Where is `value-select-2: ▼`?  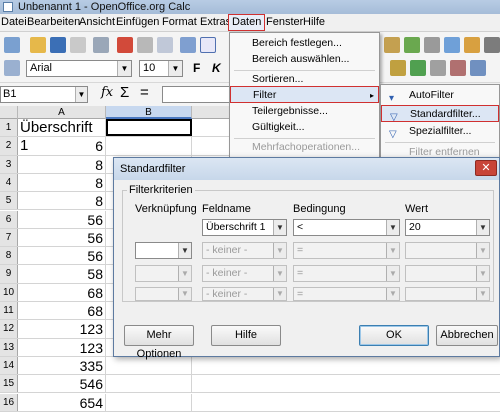
value-select-2: ▼ is located at coordinates (447, 250).